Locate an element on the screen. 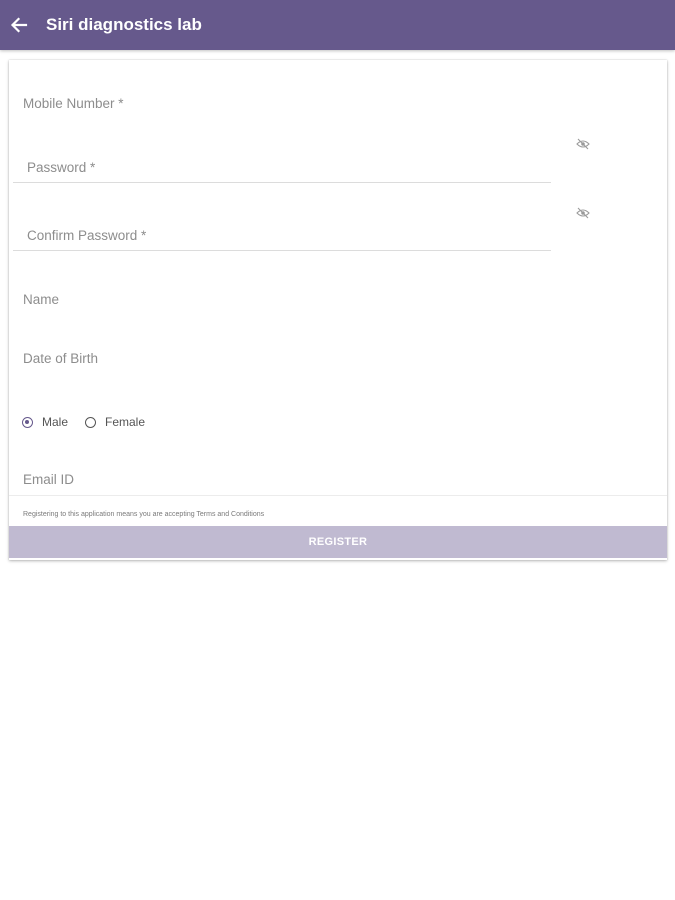 The image size is (675, 900). radio-button-unselected is located at coordinates (90, 422).